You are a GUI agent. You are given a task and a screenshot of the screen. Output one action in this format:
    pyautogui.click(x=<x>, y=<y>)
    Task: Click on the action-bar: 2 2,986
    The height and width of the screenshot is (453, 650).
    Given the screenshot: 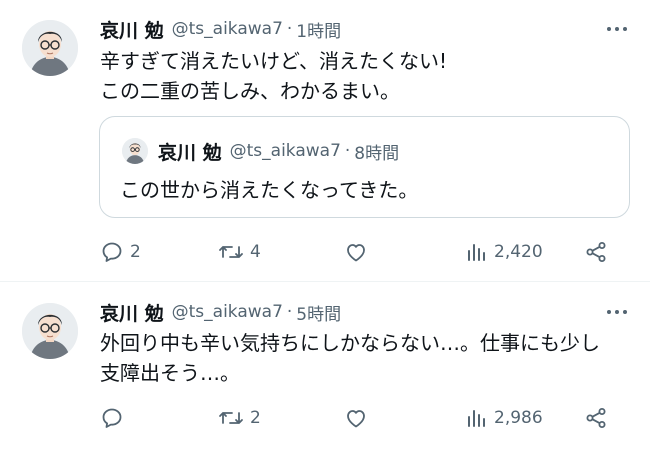 What is the action you would take?
    pyautogui.click(x=362, y=418)
    